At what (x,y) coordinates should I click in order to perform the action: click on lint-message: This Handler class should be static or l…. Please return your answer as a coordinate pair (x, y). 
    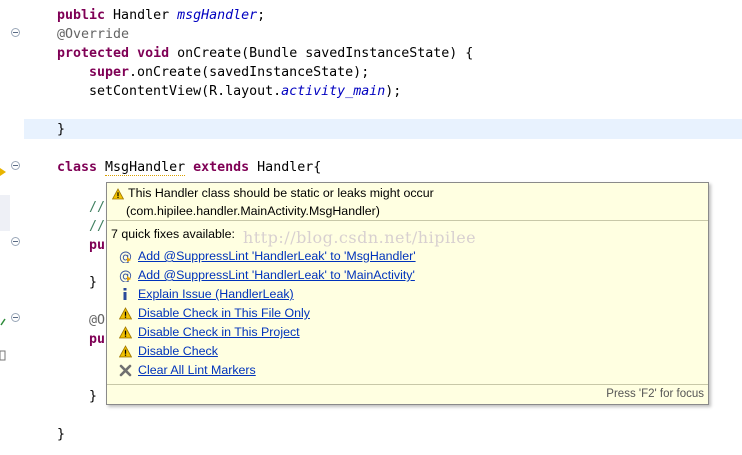
    Looking at the image, I should click on (281, 193).